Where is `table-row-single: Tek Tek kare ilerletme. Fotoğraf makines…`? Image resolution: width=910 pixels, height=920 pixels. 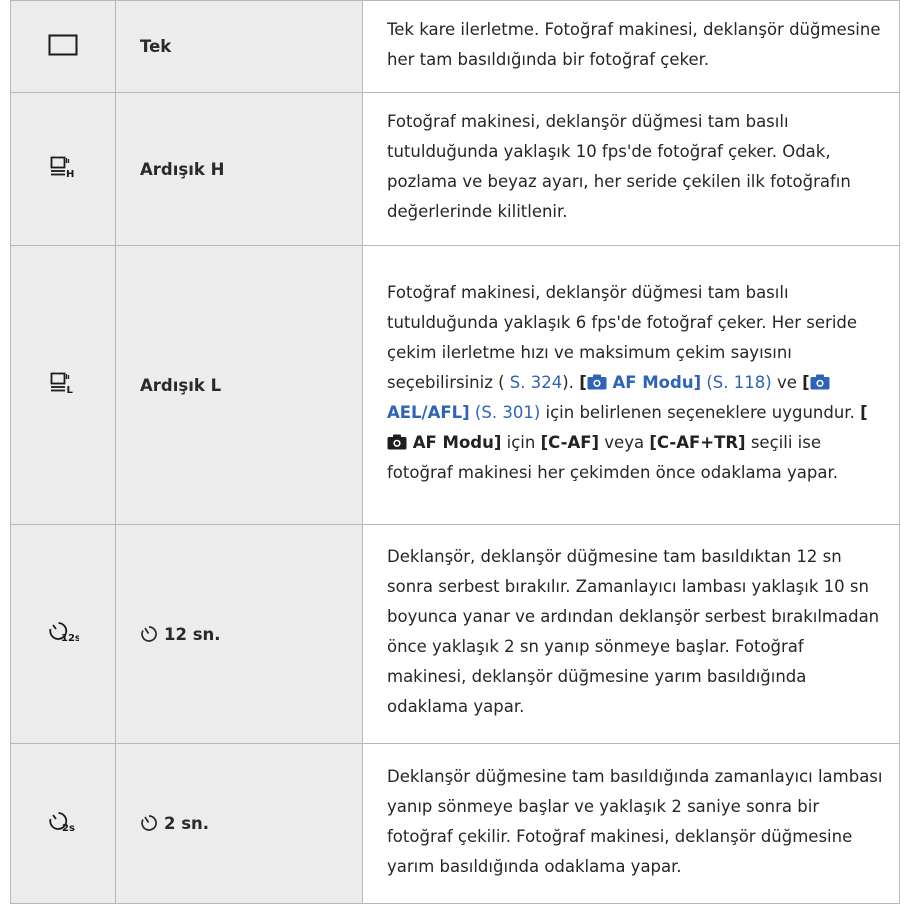
table-row-single: Tek Tek kare ilerletme. Fotoğraf makines… is located at coordinates (455, 46).